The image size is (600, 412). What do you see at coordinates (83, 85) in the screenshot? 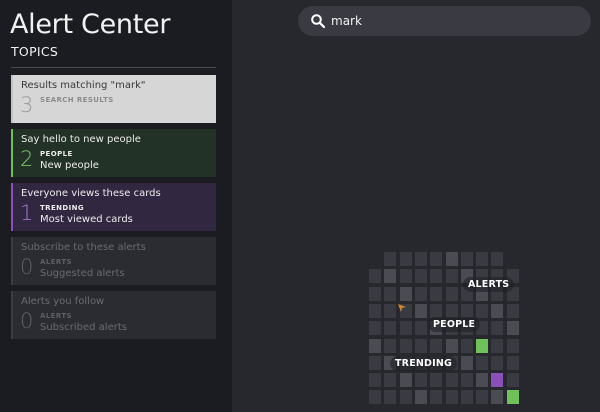
I see `card-title: Results matching "mark"` at bounding box center [83, 85].